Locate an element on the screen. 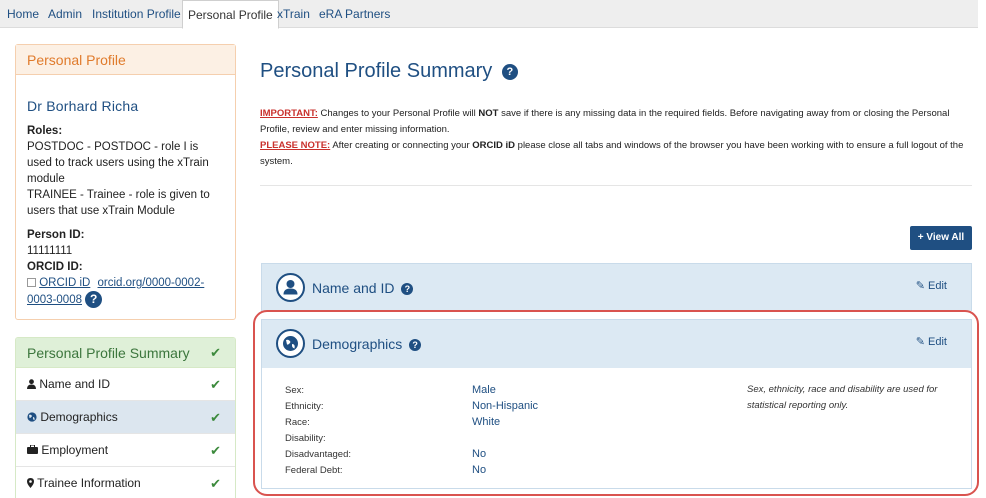 The height and width of the screenshot is (498, 986). person-id-label: Person ID: is located at coordinates (56, 235).